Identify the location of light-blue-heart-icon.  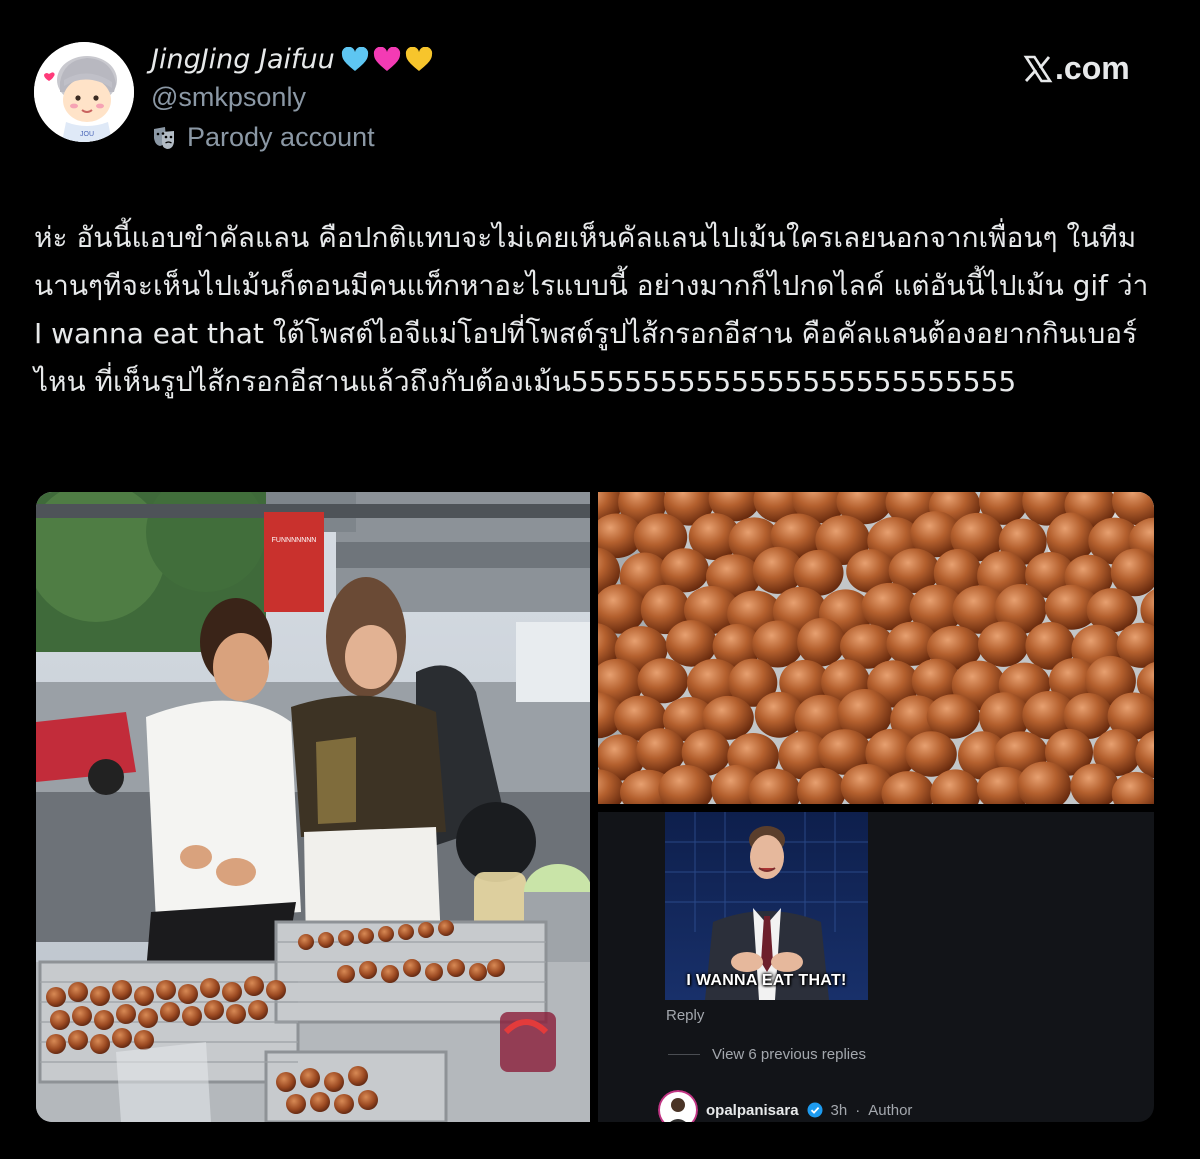
(354, 58).